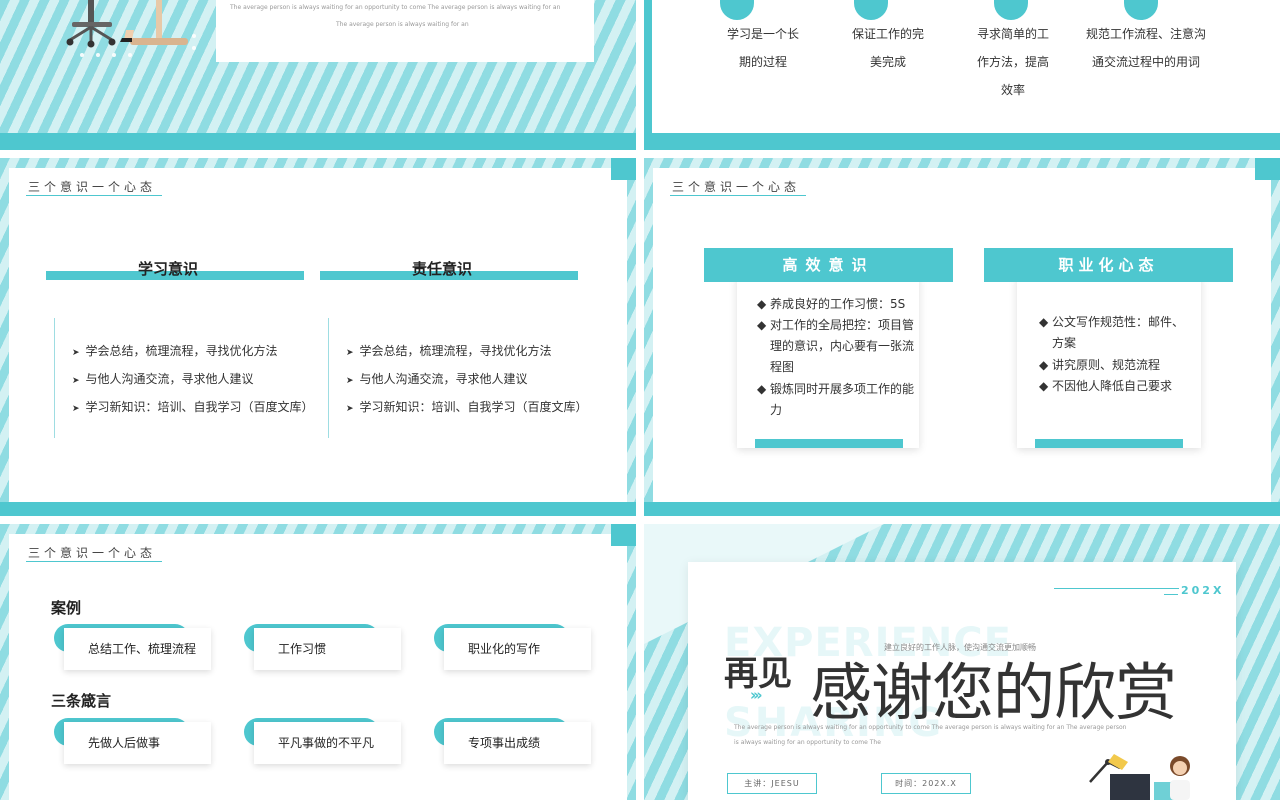  What do you see at coordinates (1112, 332) in the screenshot?
I see `box-2-item-1: ◆ 公文写作规范性：邮件、方案` at bounding box center [1112, 332].